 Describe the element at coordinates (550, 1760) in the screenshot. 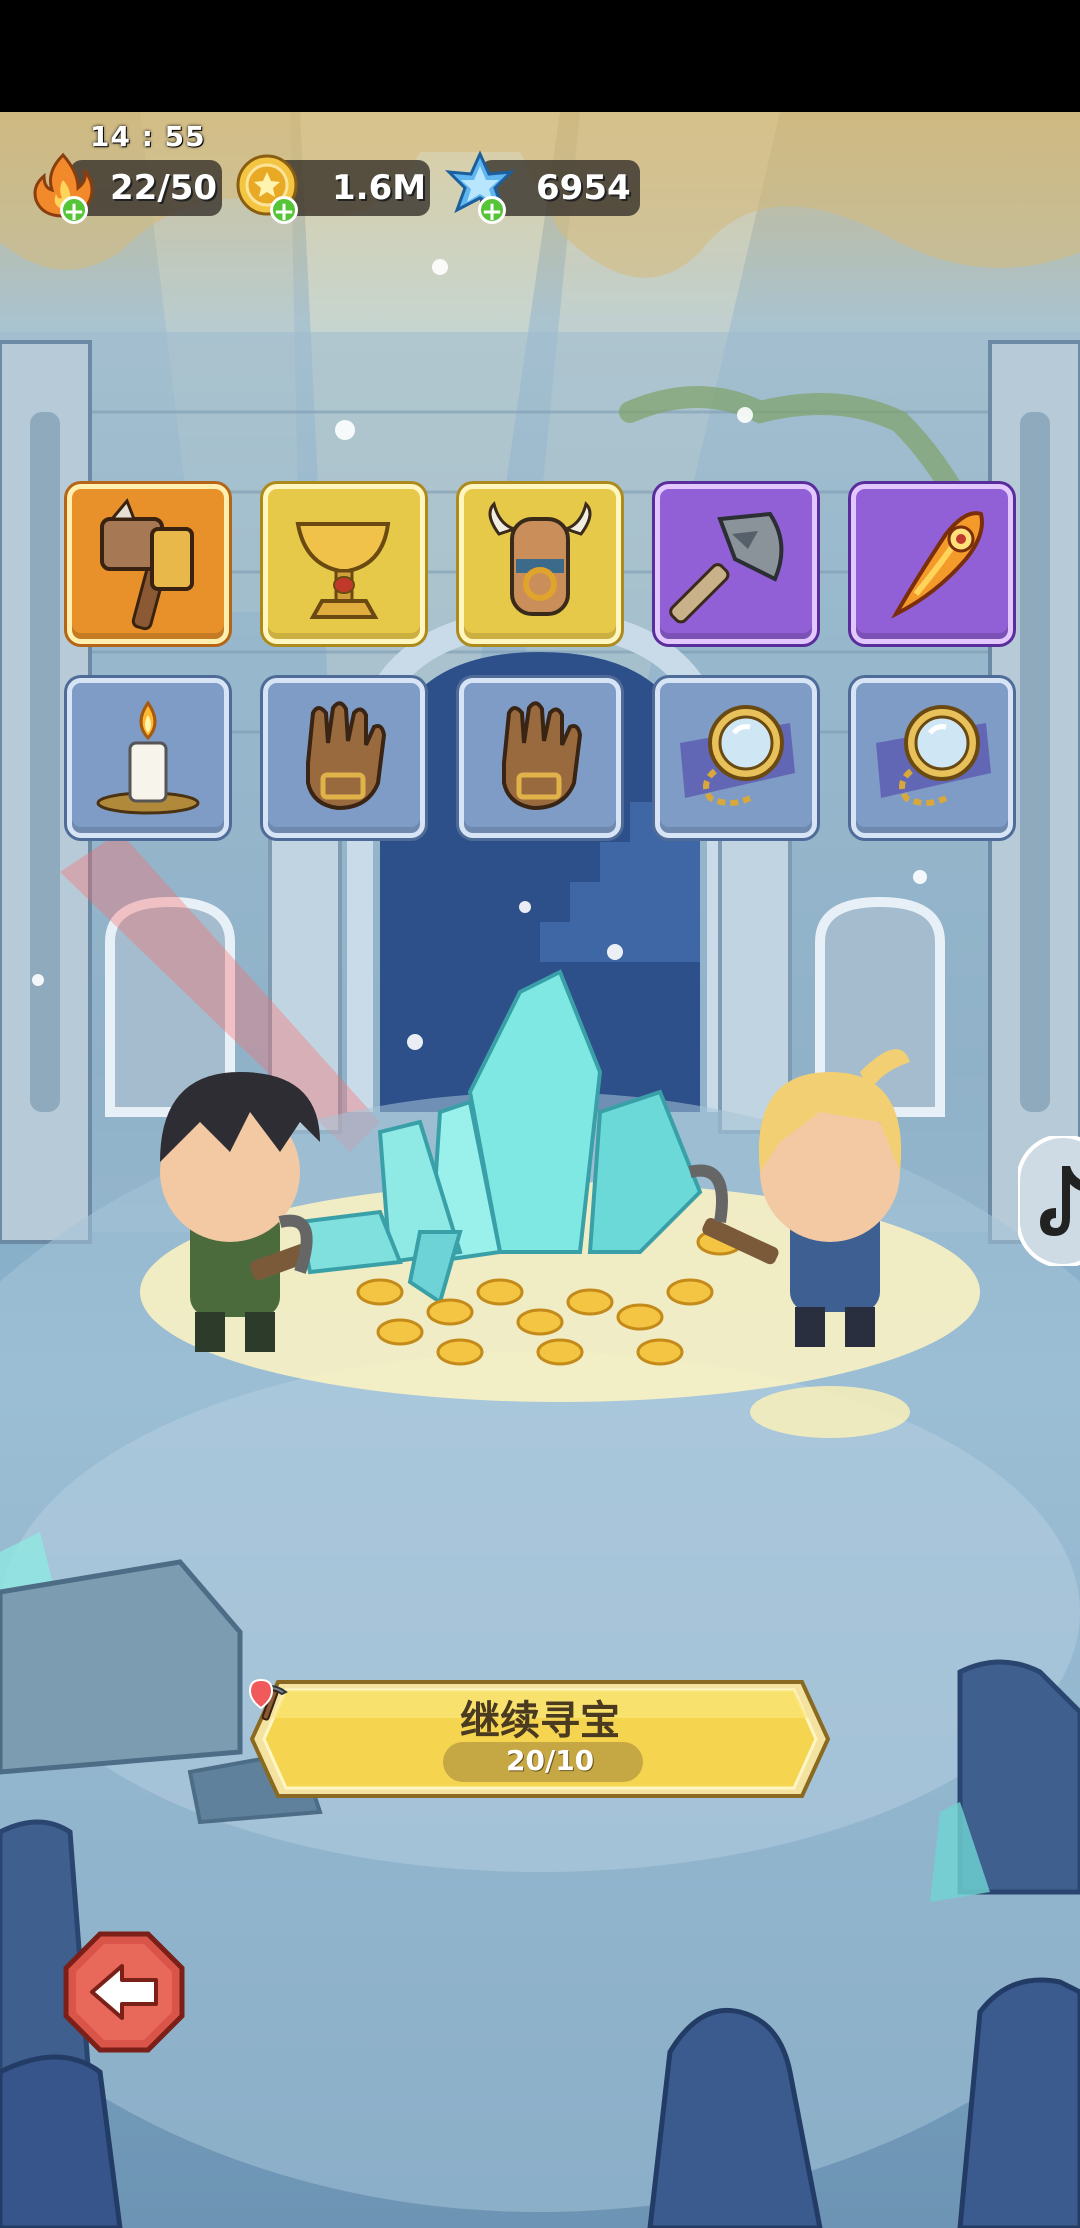

I see `pickaxe-count: 20/10` at that location.